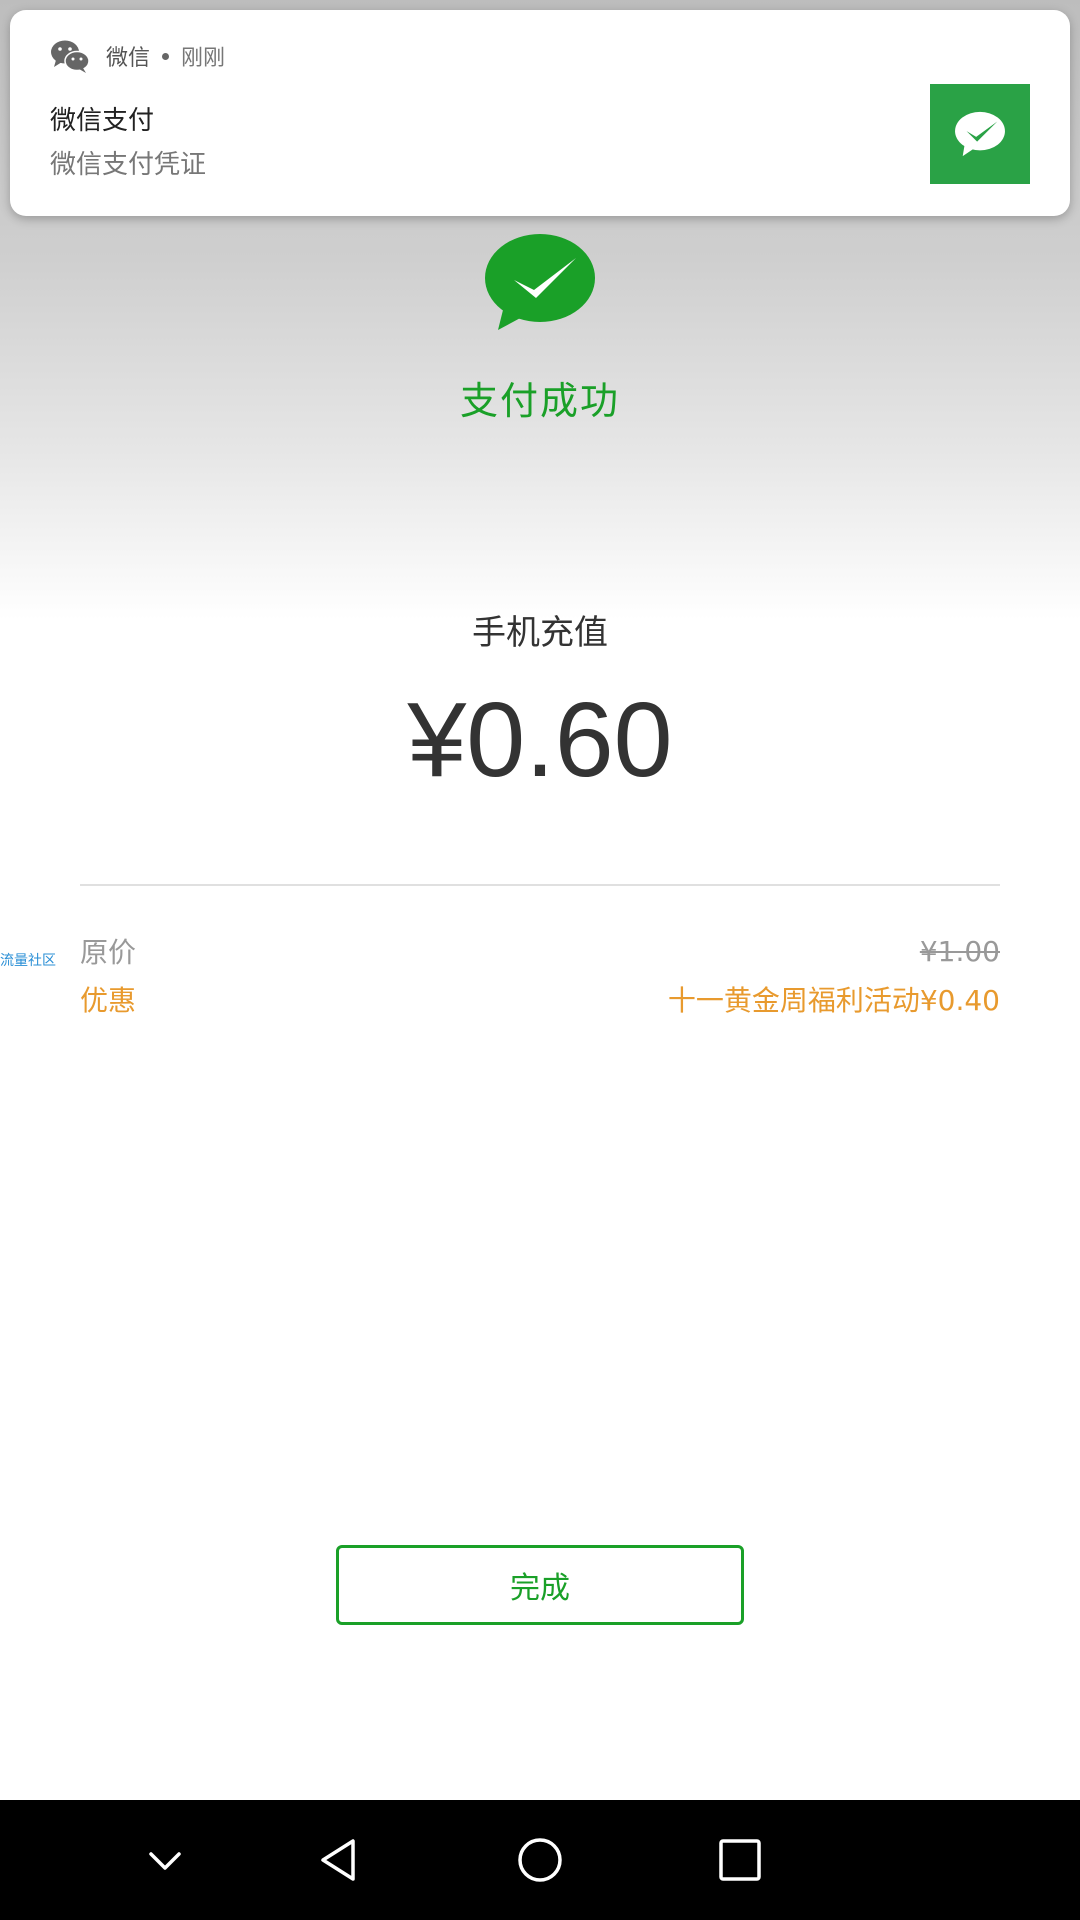  What do you see at coordinates (540, 999) in the screenshot?
I see `discount-row: 优惠 十一黄金周福利活动¥0.40` at bounding box center [540, 999].